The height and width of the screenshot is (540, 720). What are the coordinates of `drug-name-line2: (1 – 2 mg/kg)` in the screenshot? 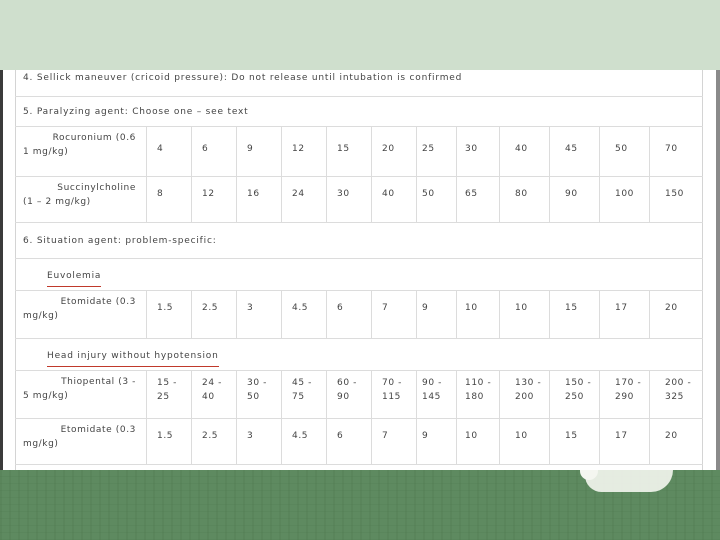 It's located at (57, 202).